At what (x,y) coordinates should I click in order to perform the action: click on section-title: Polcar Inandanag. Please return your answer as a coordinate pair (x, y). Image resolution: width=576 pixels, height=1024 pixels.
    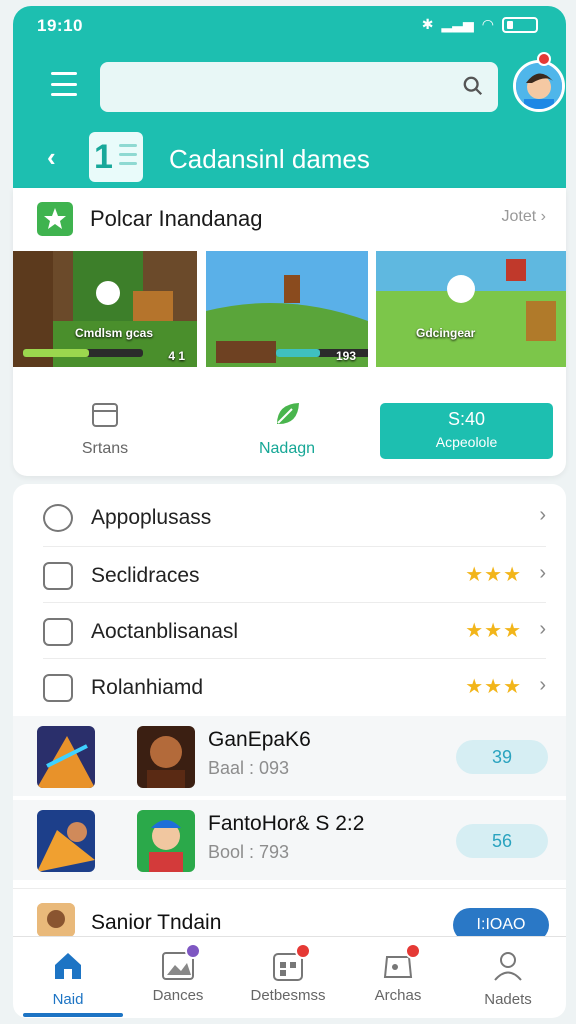
    Looking at the image, I should click on (176, 218).